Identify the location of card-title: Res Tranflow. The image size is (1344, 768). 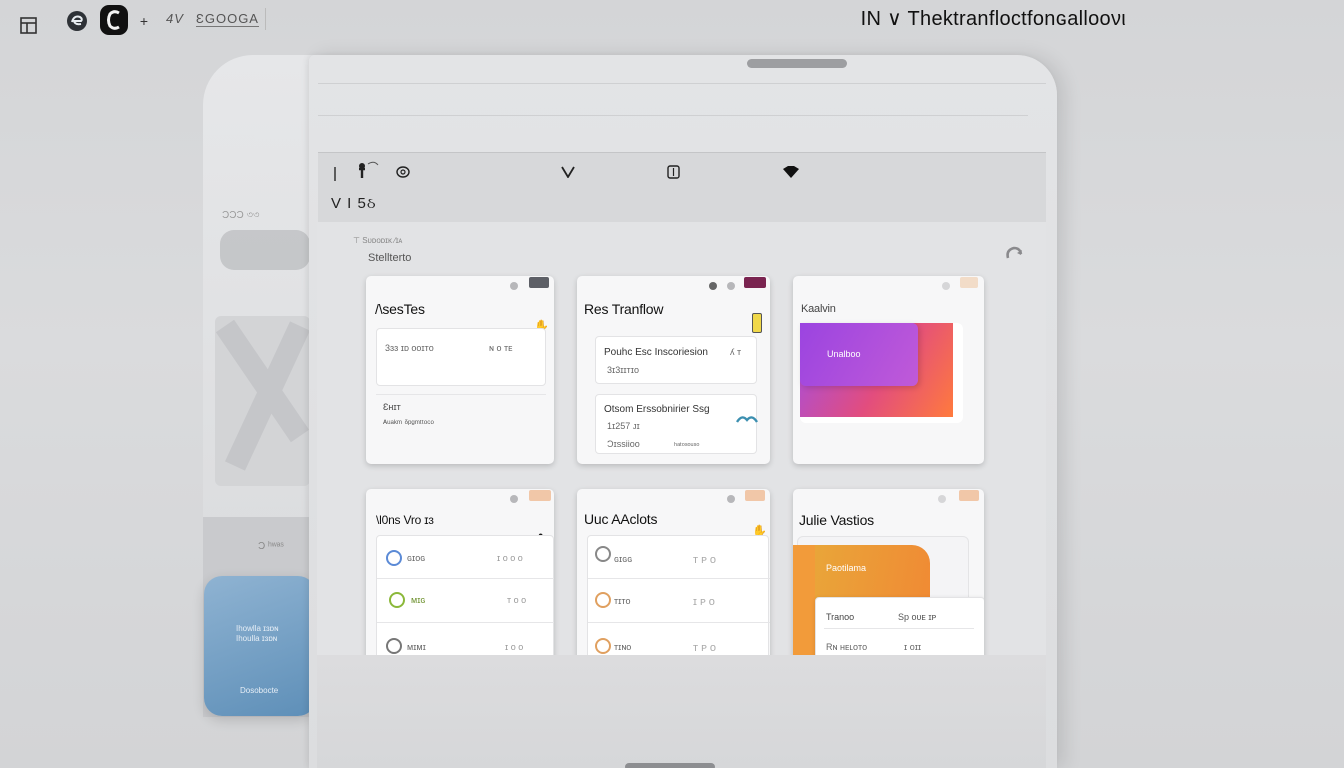
(624, 309).